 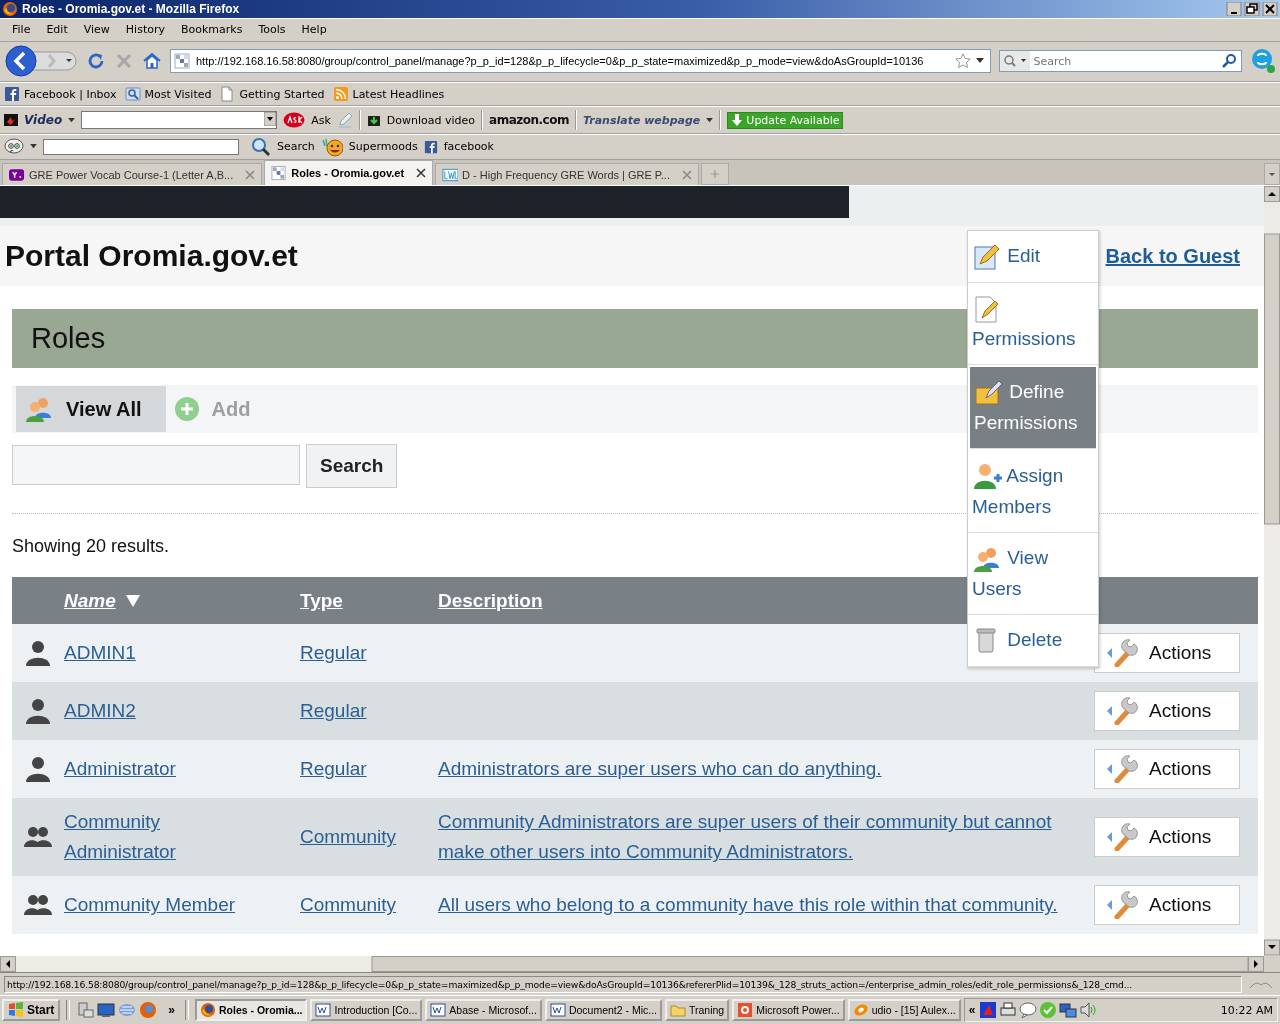 What do you see at coordinates (21, 30) in the screenshot?
I see `menu-item: File` at bounding box center [21, 30].